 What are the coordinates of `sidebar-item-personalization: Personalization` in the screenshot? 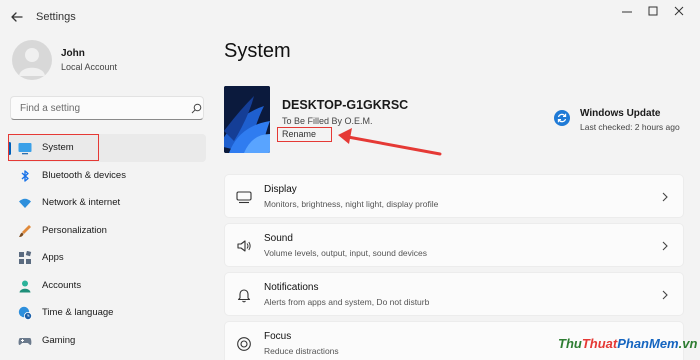 It's located at (107, 231).